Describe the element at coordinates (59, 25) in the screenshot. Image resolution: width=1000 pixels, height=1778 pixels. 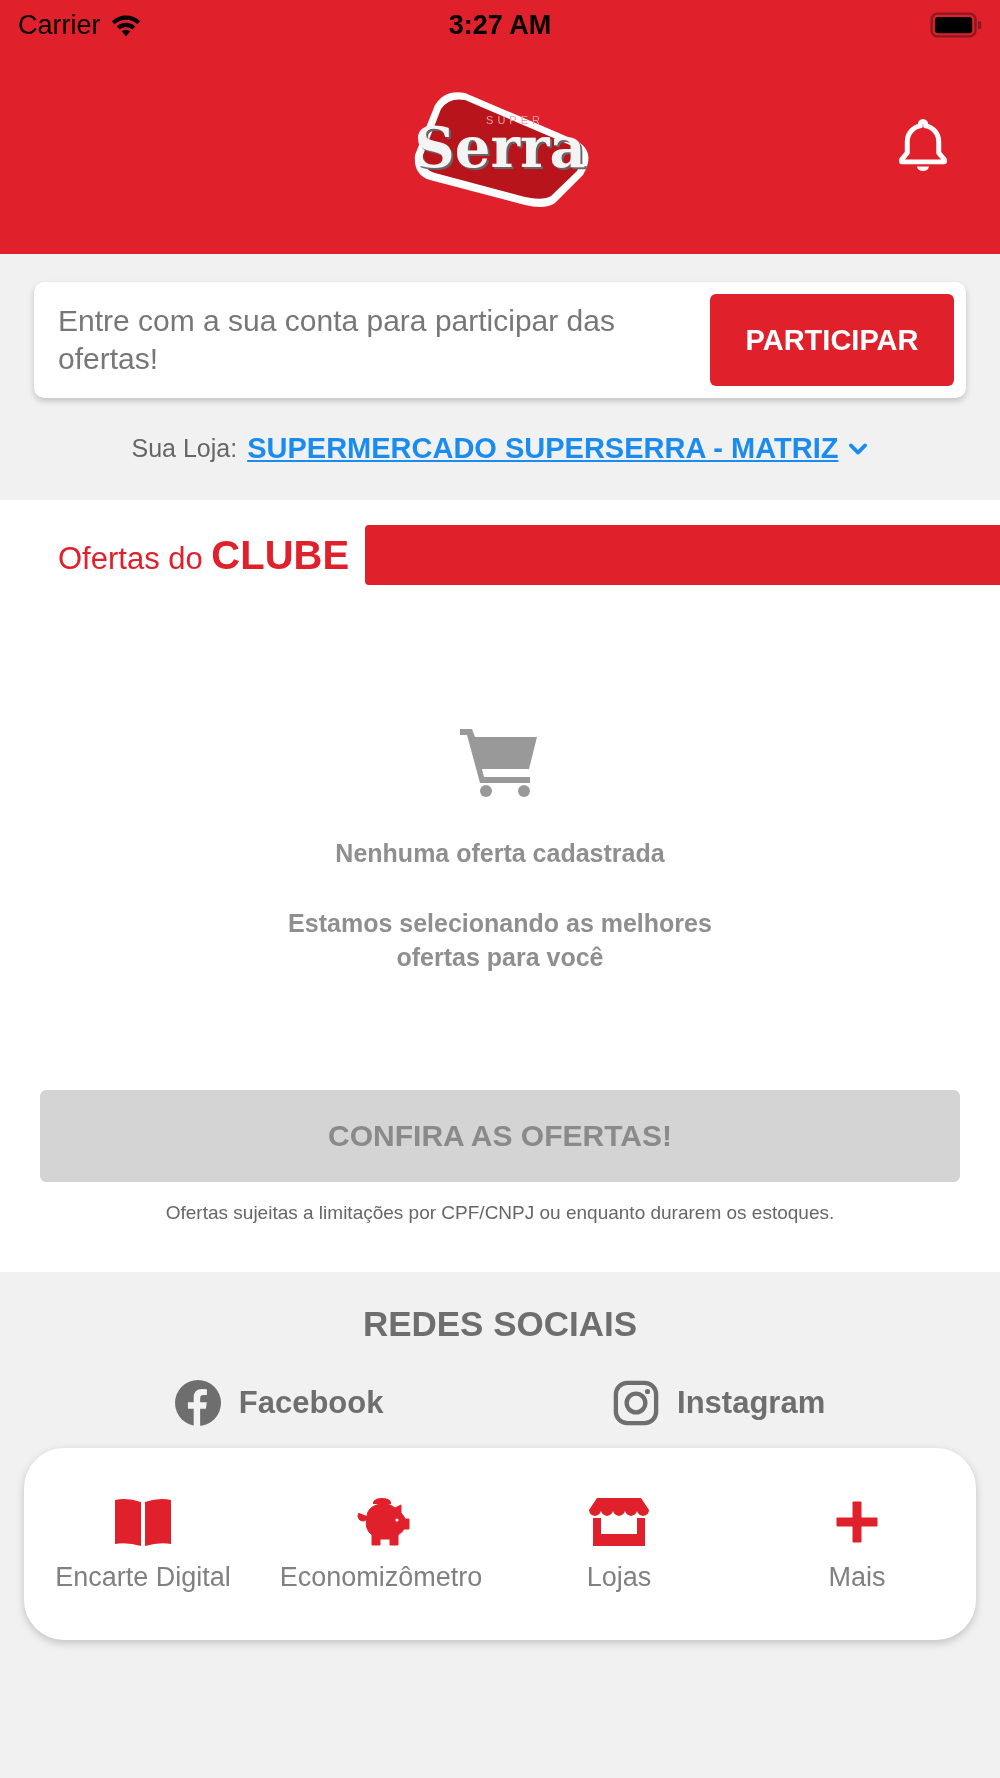
I see `carrier-name: Carrier` at that location.